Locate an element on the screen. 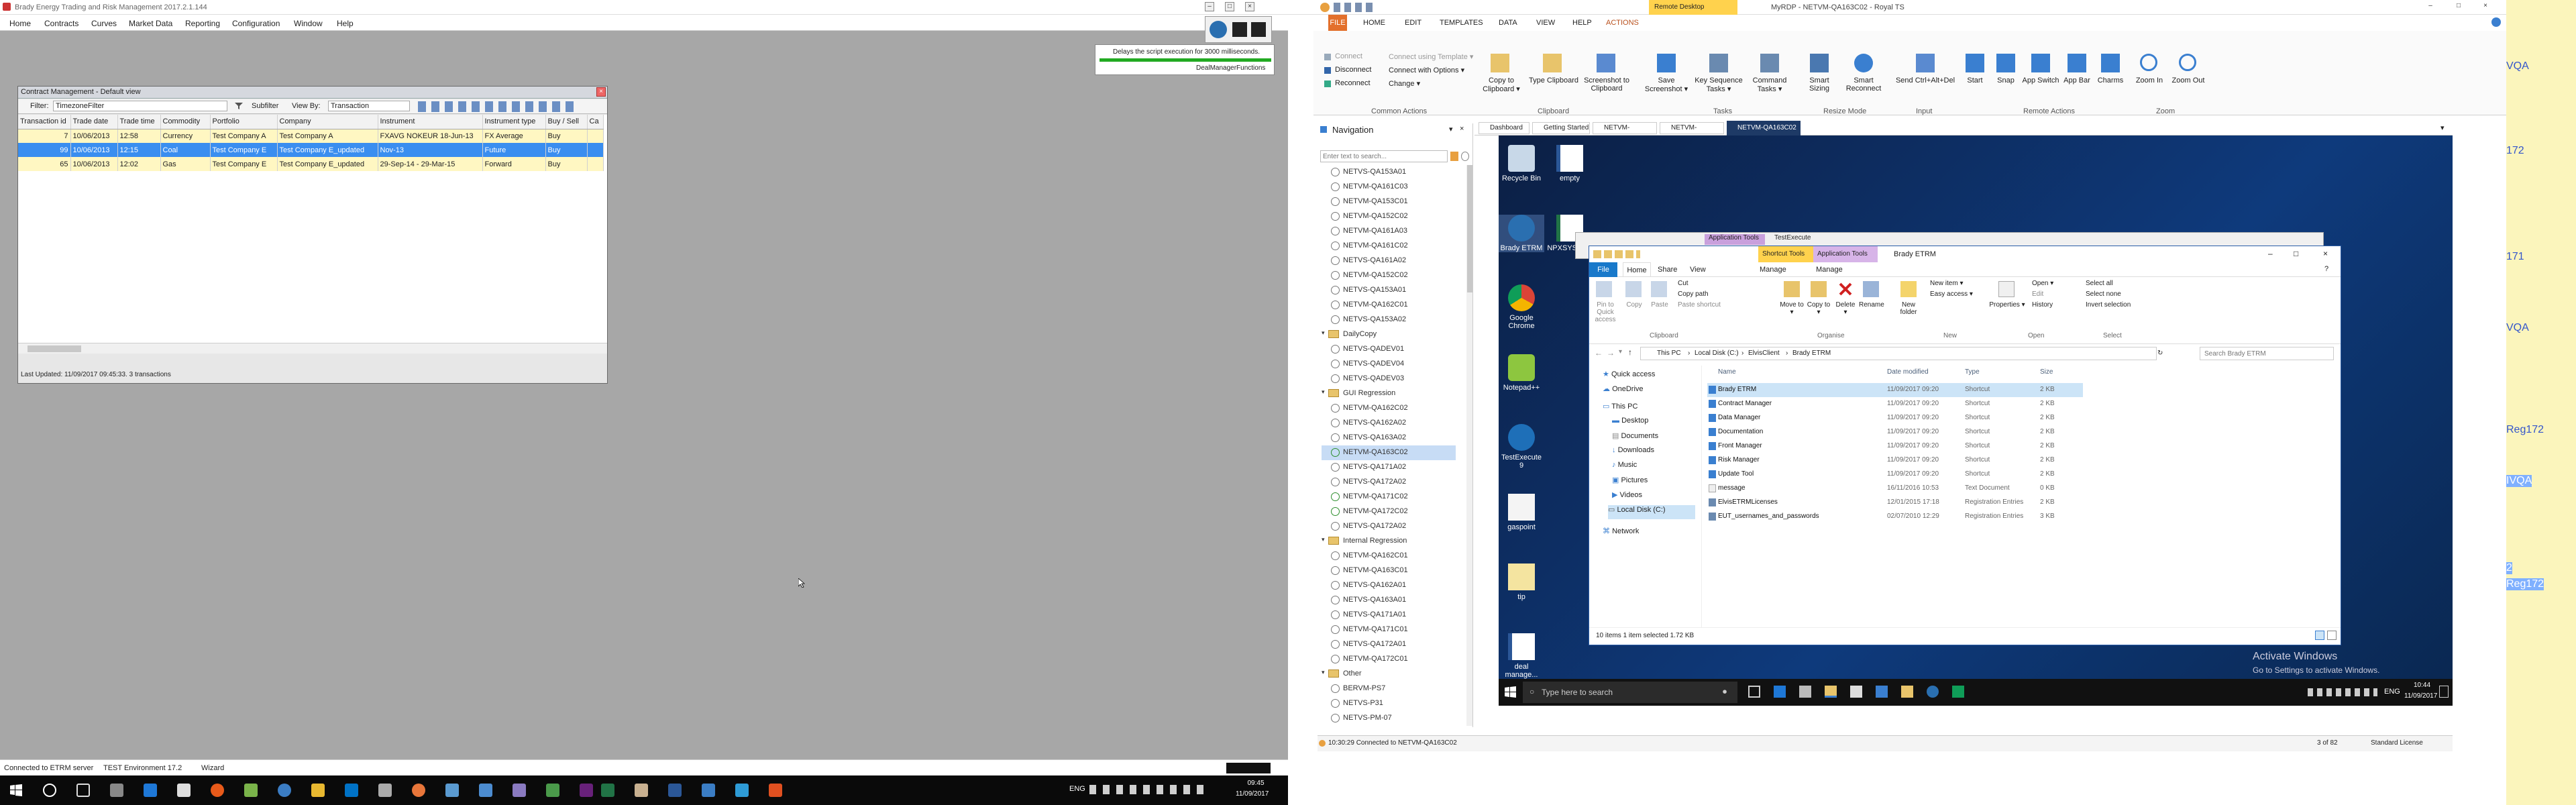 This screenshot has width=2576, height=805. forward-button: → is located at coordinates (1611, 353).